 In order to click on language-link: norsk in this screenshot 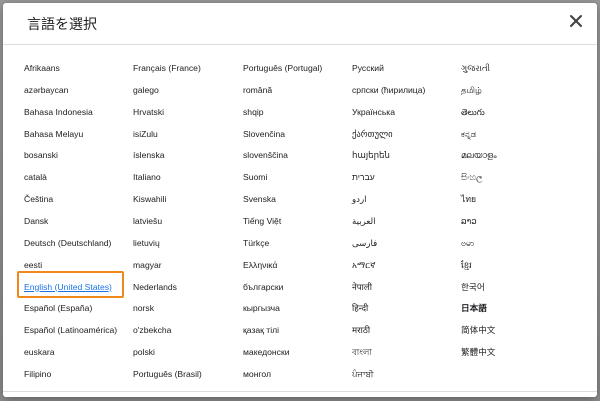, I will do `click(143, 308)`.